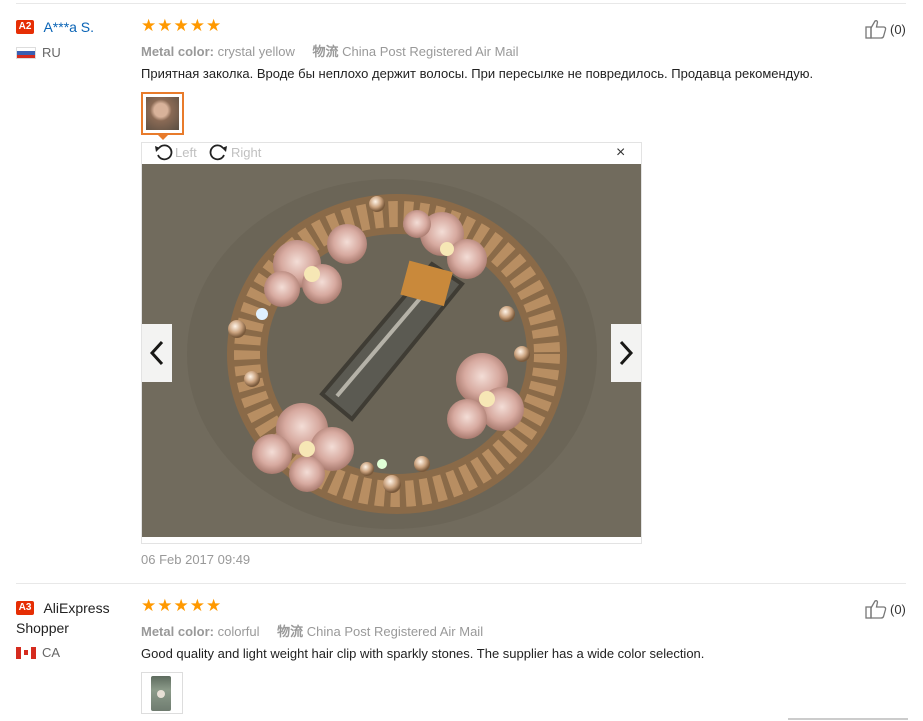 Image resolution: width=923 pixels, height=721 pixels. I want to click on rotate-right-icon, so click(218, 152).